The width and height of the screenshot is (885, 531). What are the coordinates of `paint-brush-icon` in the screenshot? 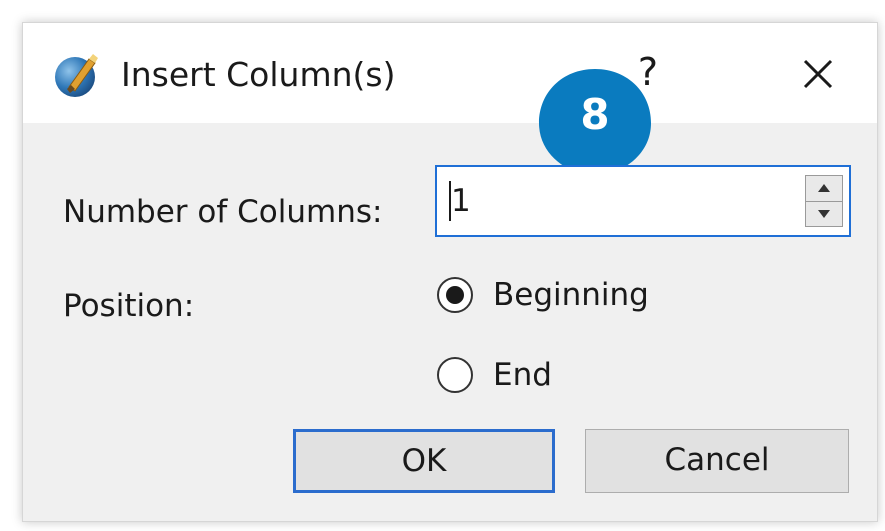 It's located at (77, 75).